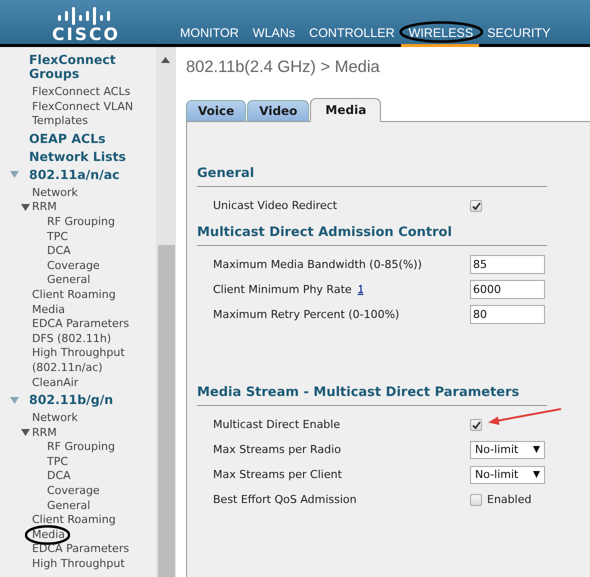 The height and width of the screenshot is (577, 590). I want to click on menu-item: MONITOR, so click(208, 22).